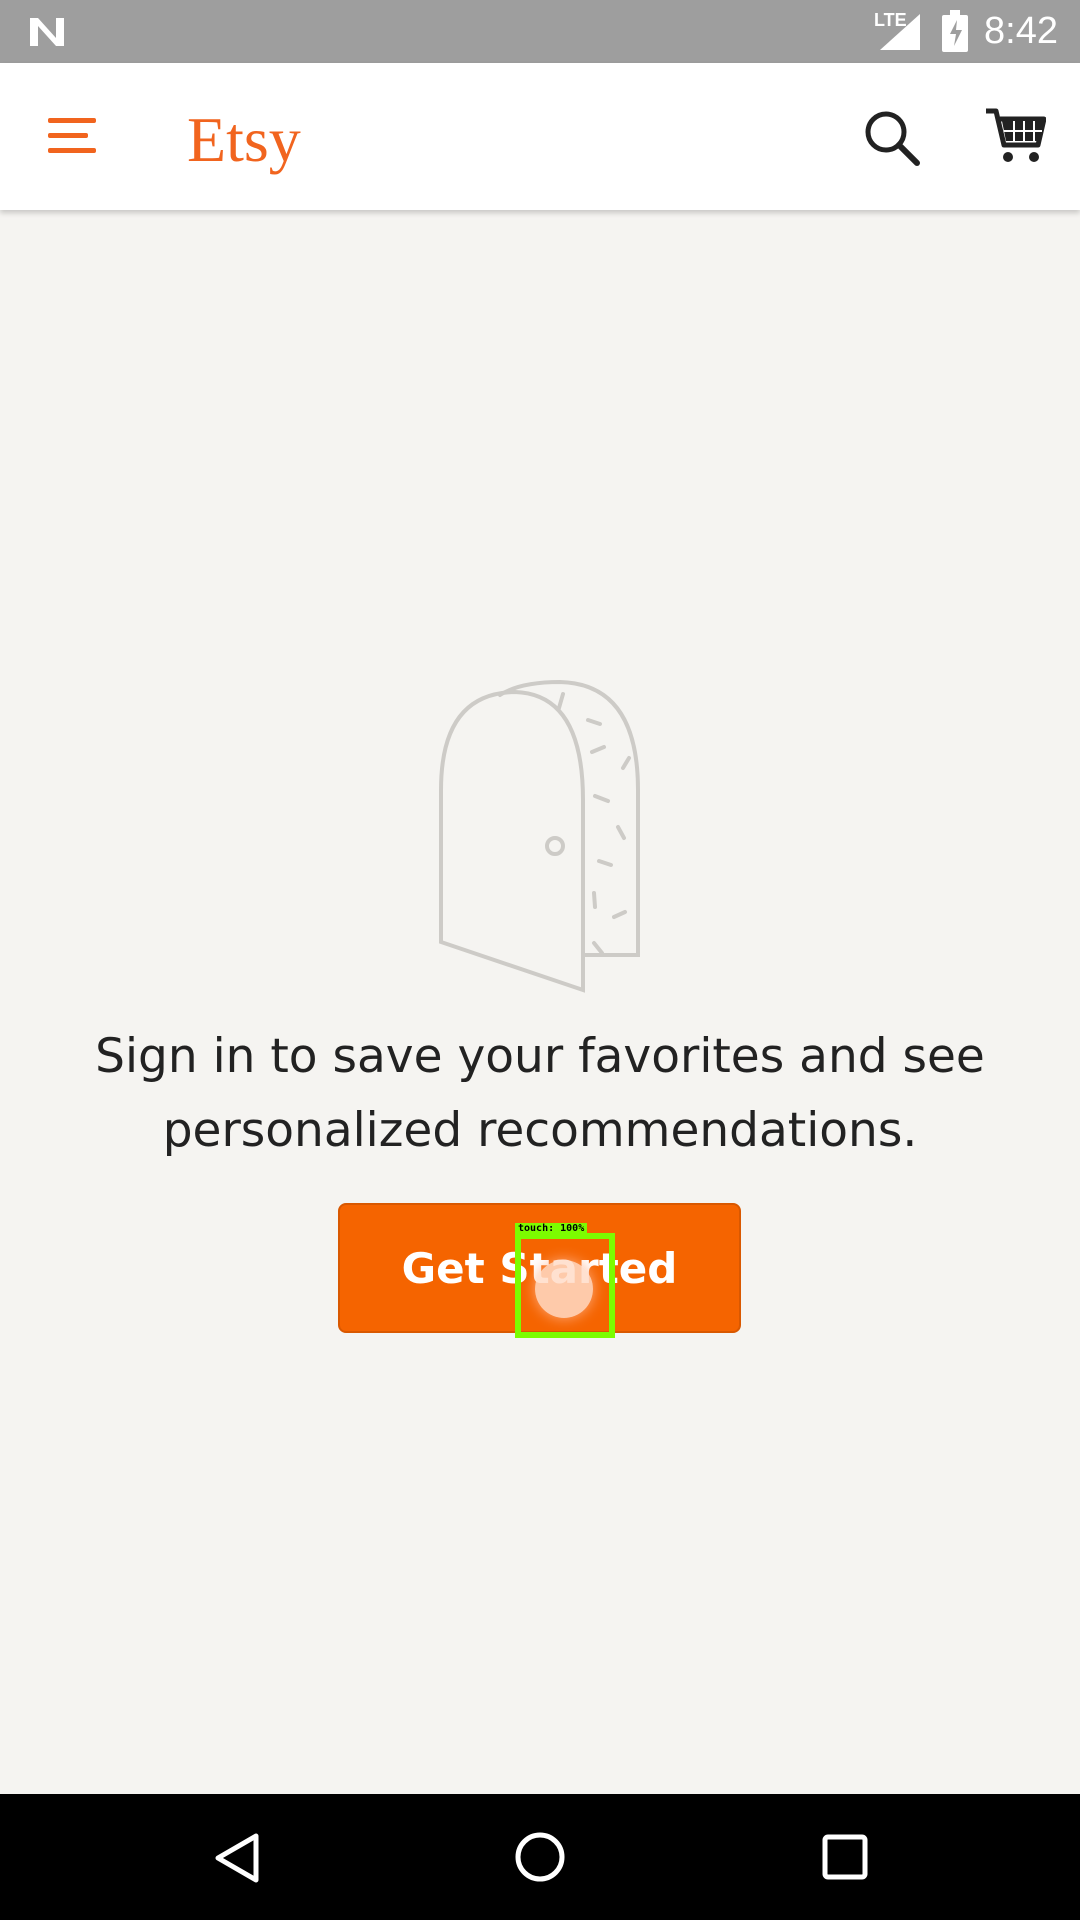 The image size is (1080, 1920). I want to click on open-door-icon, so click(539, 836).